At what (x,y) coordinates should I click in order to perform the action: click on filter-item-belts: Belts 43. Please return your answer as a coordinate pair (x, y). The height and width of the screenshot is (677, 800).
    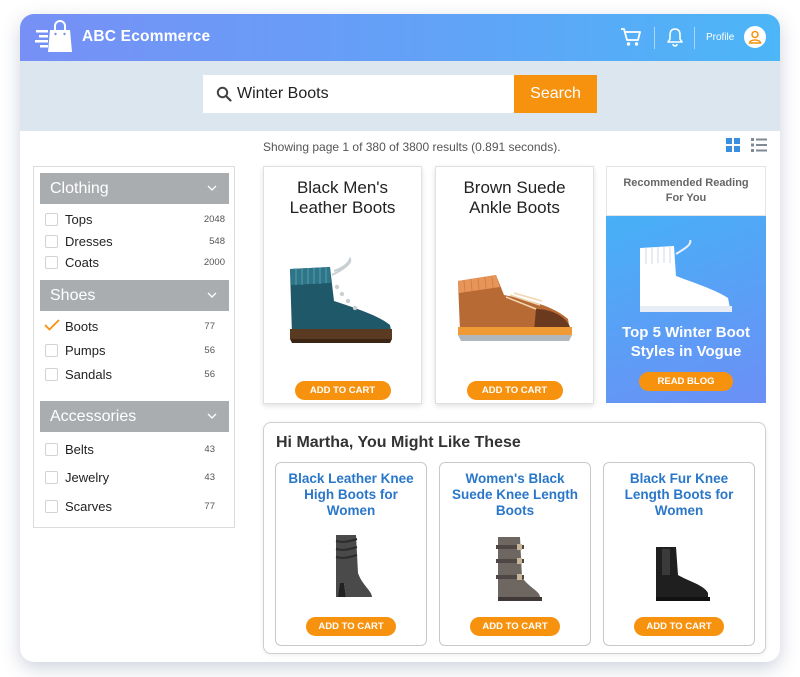
    Looking at the image, I should click on (135, 450).